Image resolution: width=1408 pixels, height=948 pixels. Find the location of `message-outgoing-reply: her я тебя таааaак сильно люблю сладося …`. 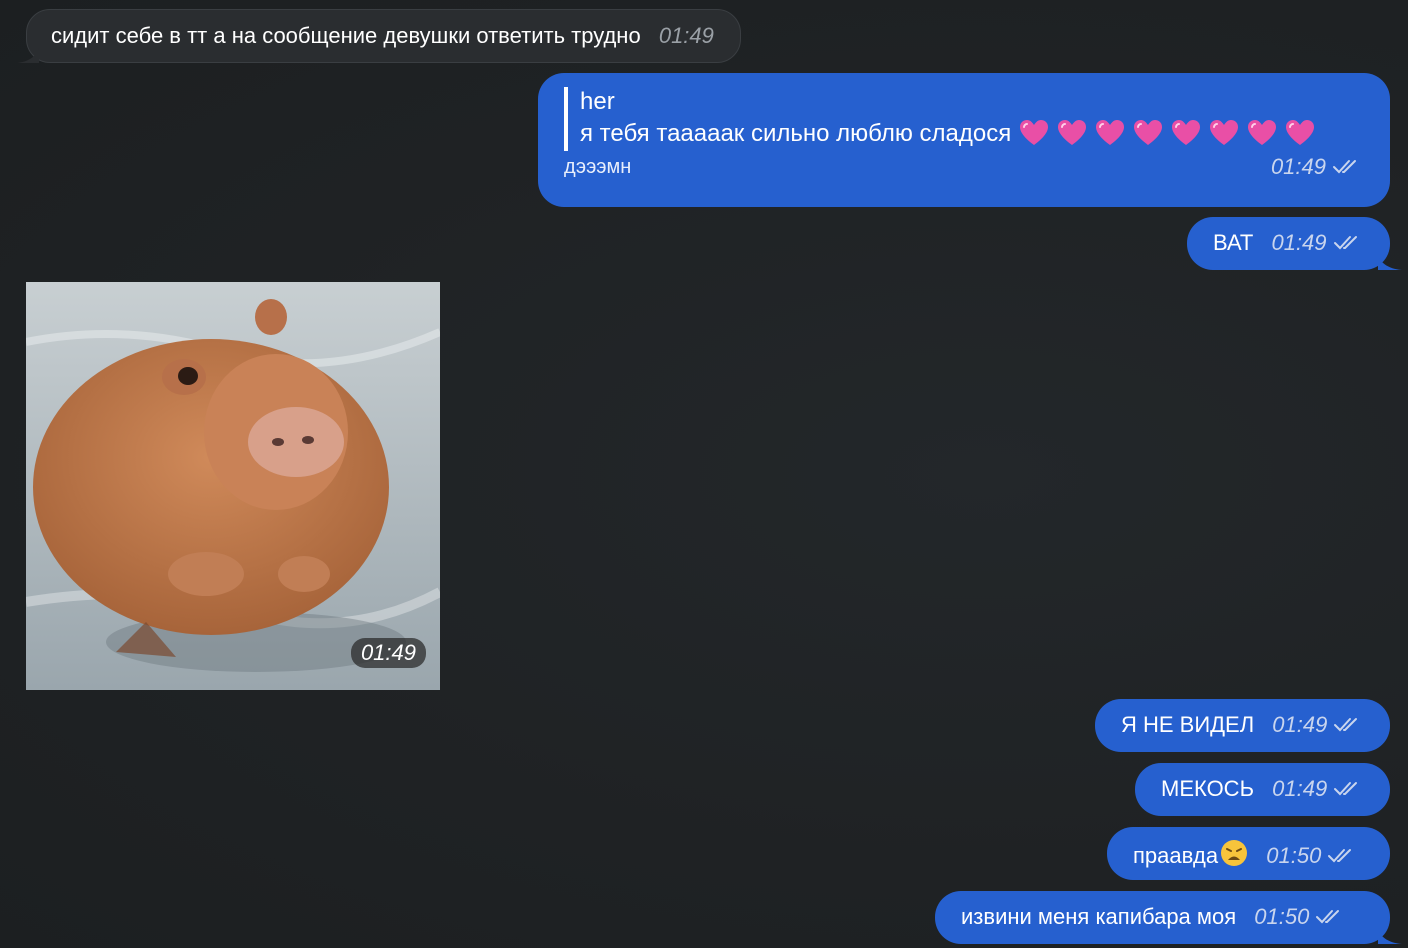

message-outgoing-reply: her я тебя таааaак сильно люблю сладося … is located at coordinates (964, 140).